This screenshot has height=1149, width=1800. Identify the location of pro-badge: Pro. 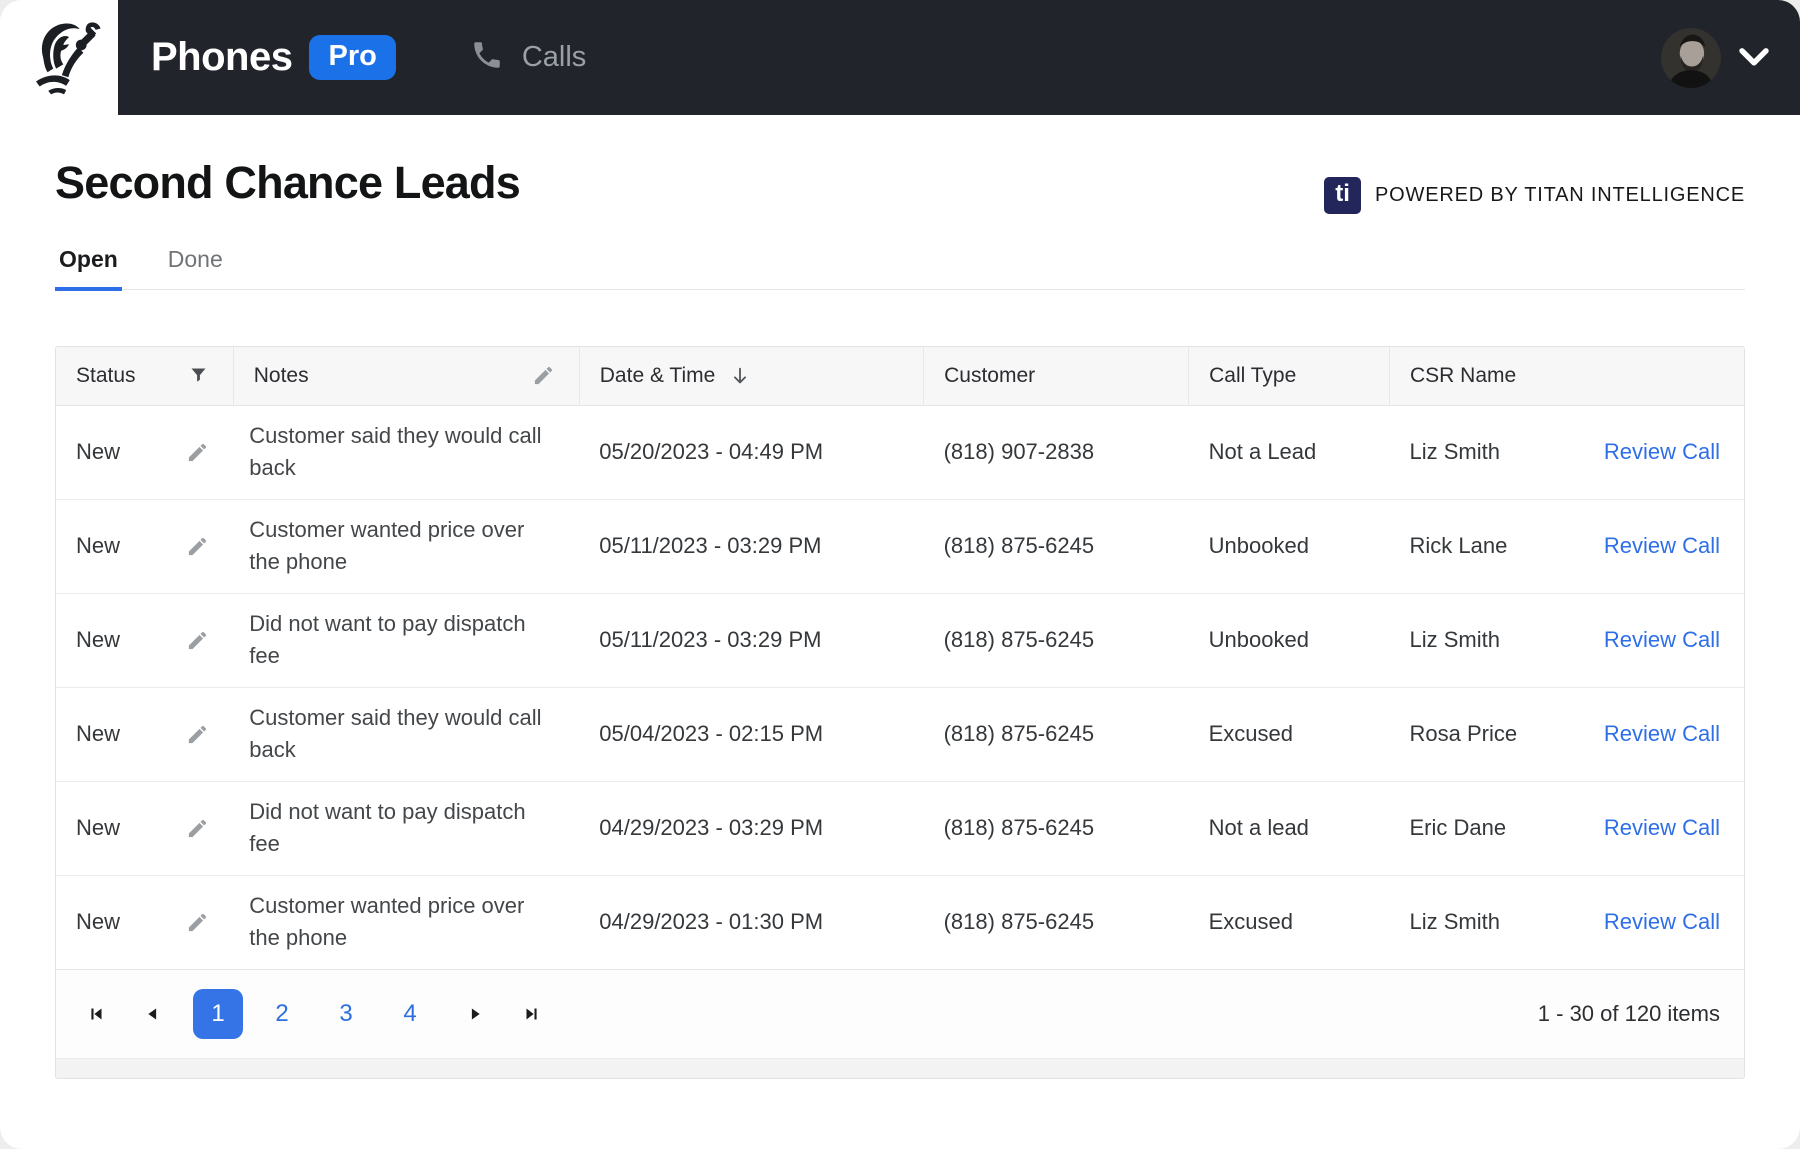
(352, 57).